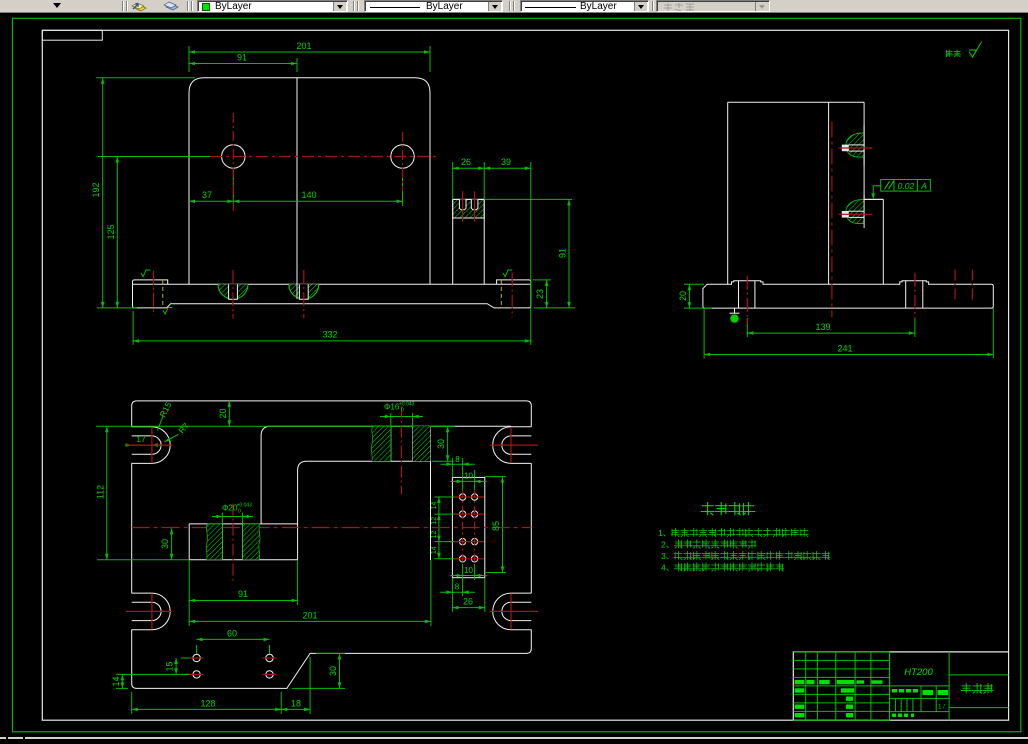 The image size is (1028, 744). What do you see at coordinates (232, 633) in the screenshot?
I see `svg-text: 60` at bounding box center [232, 633].